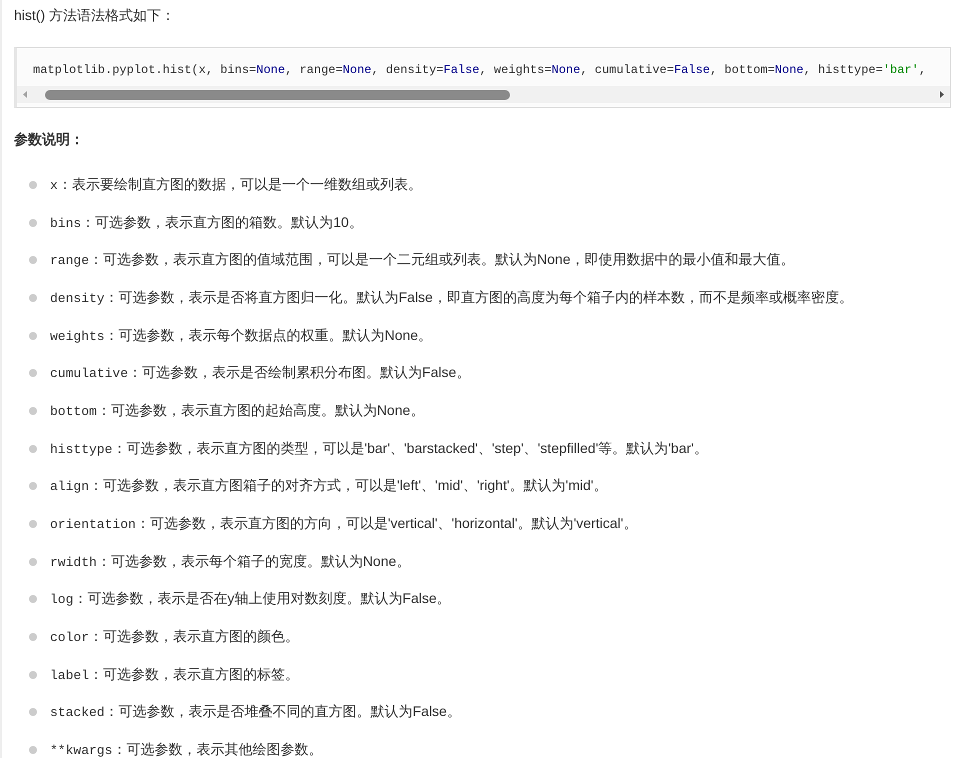 Image resolution: width=954 pixels, height=758 pixels. What do you see at coordinates (237, 410) in the screenshot?
I see `parameter-description: bottom：可选参数，表示直方图的起始高度。默认为None。` at bounding box center [237, 410].